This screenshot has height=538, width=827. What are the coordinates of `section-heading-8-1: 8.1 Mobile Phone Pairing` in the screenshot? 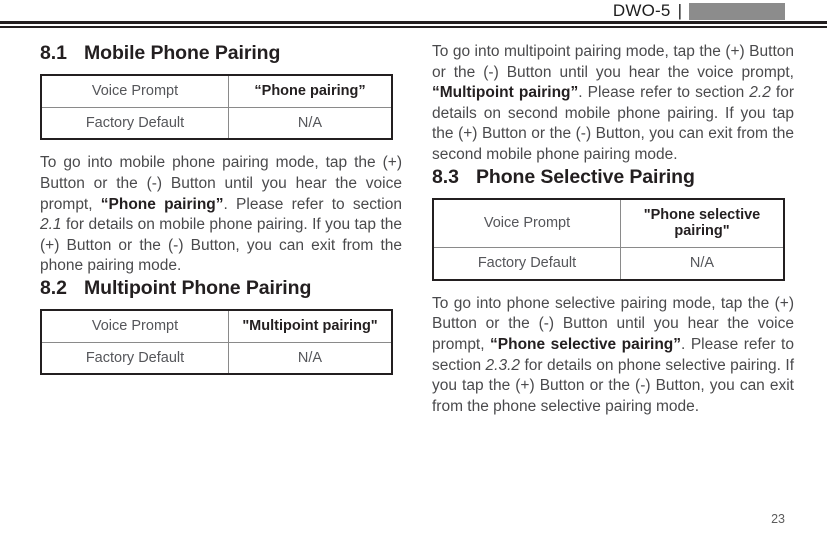 It's located at (221, 53).